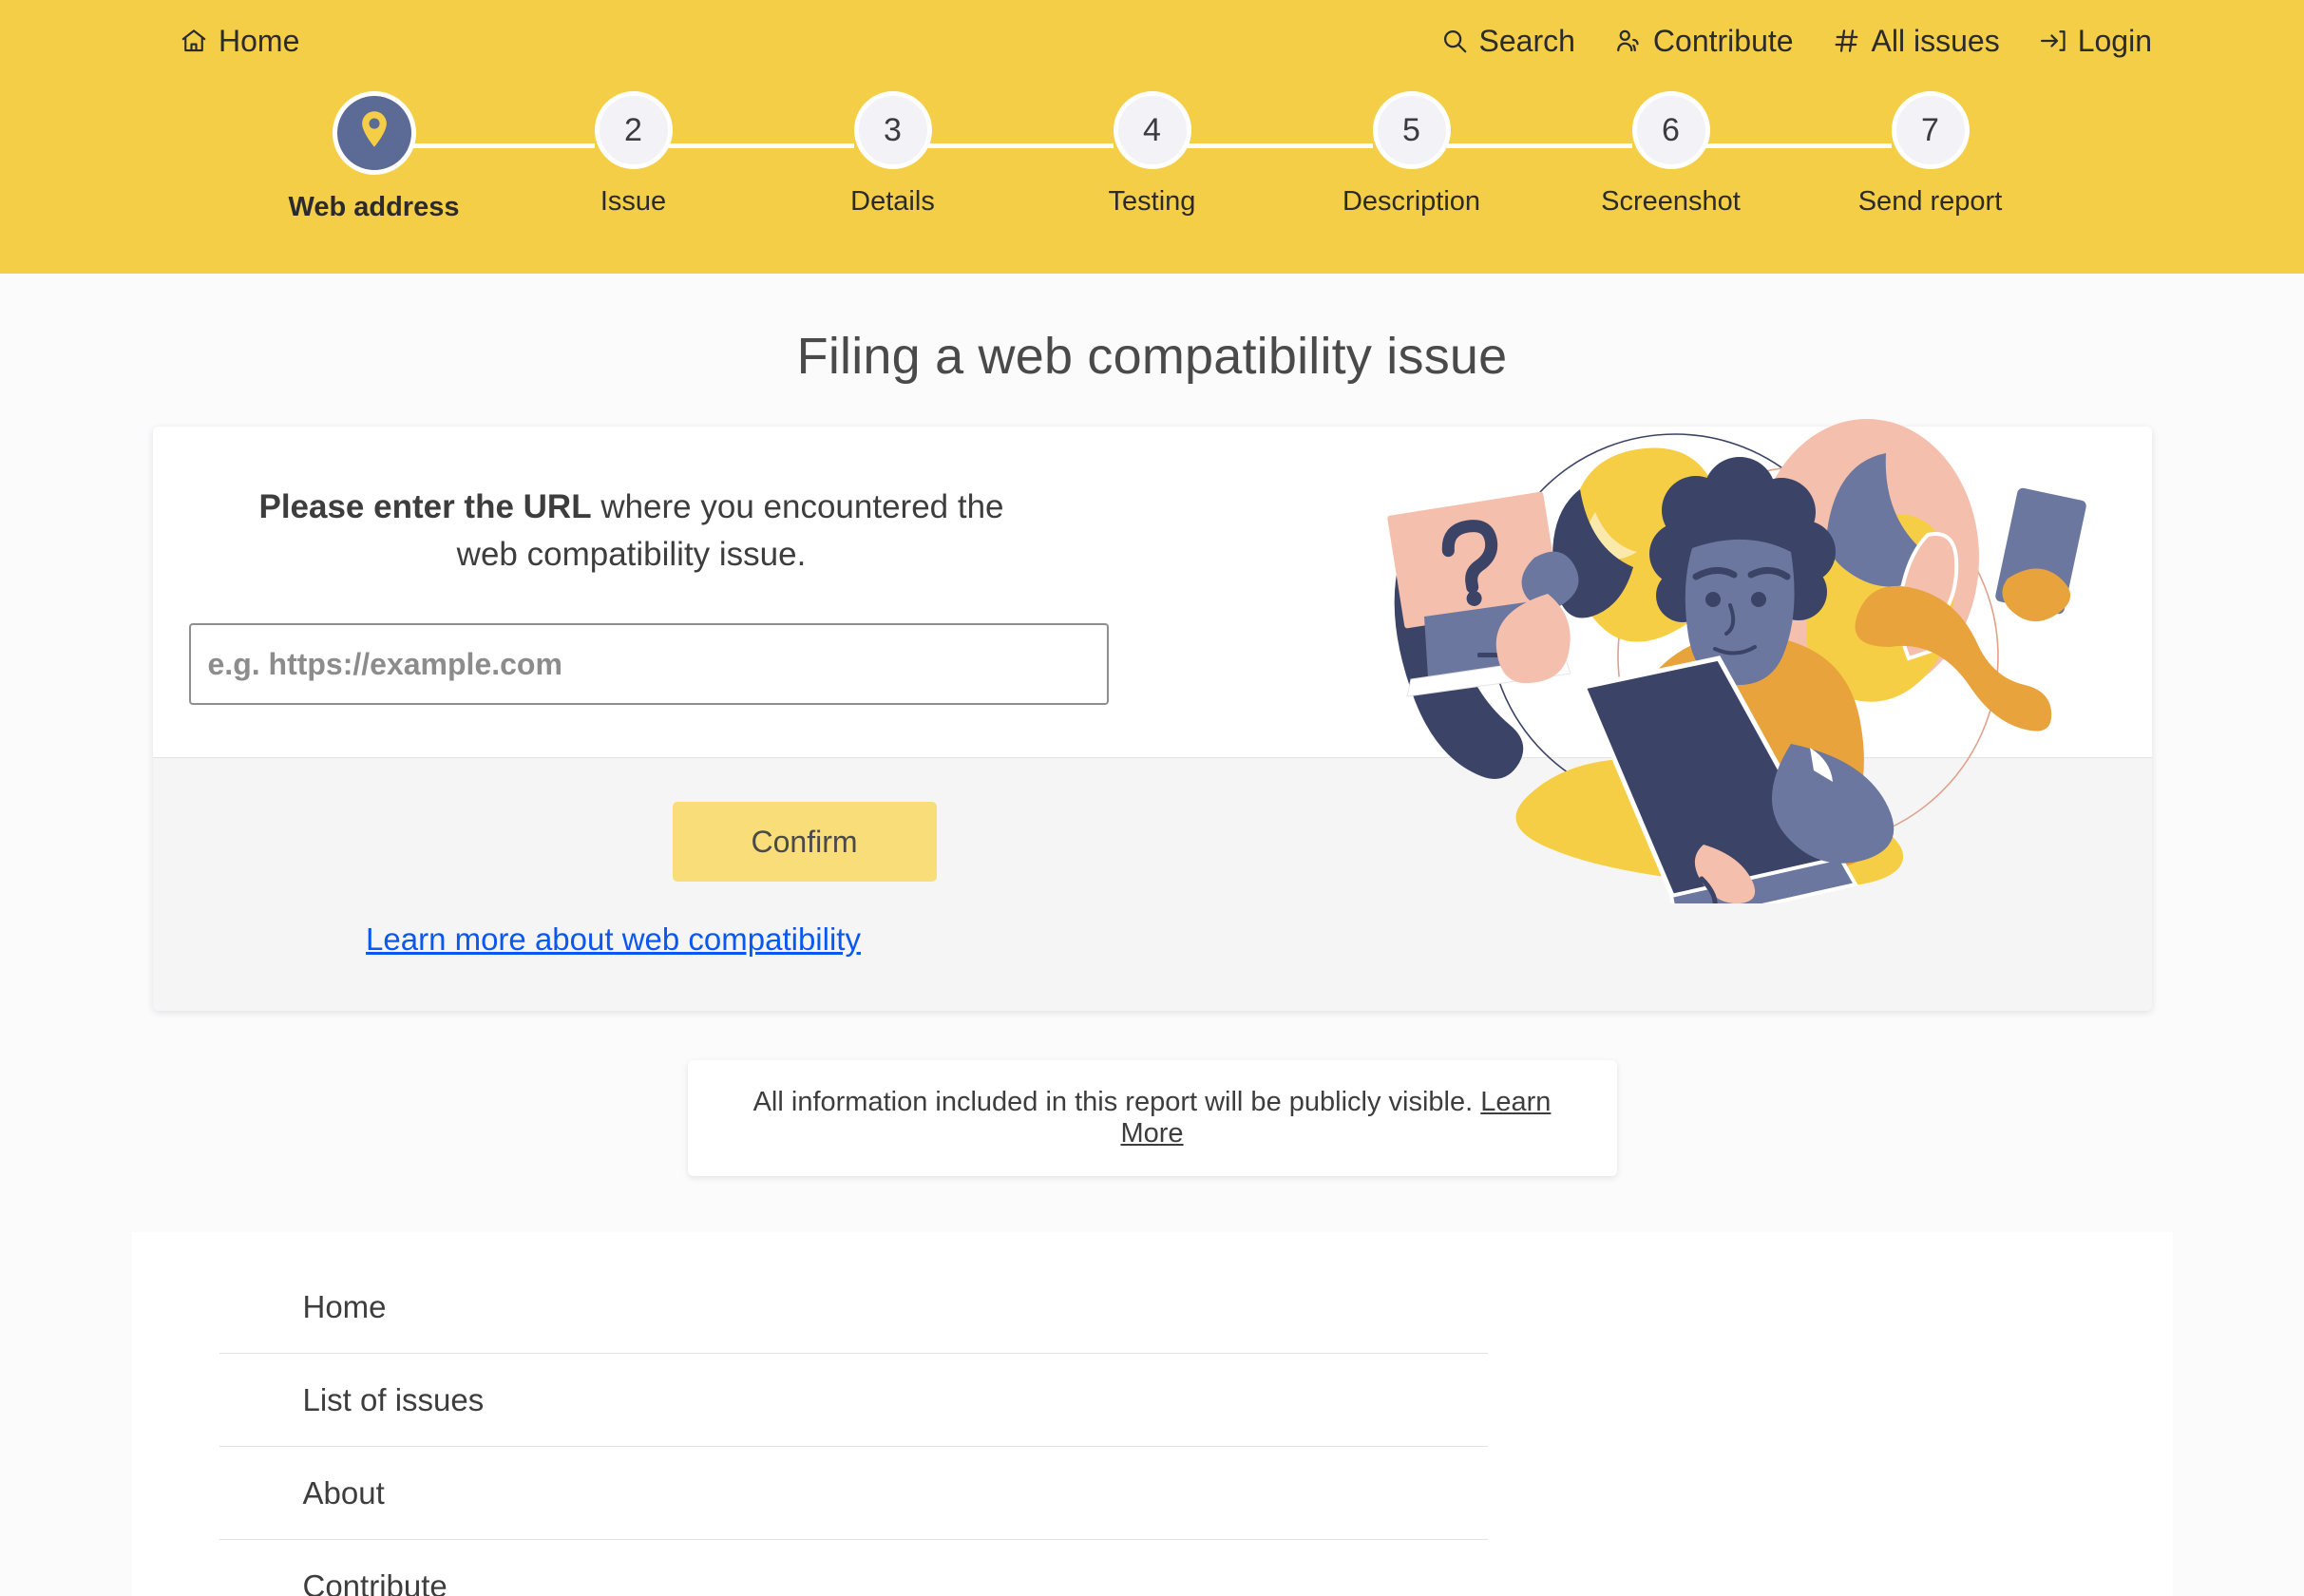  Describe the element at coordinates (1930, 201) in the screenshot. I see `step-label-7: Send report` at that location.